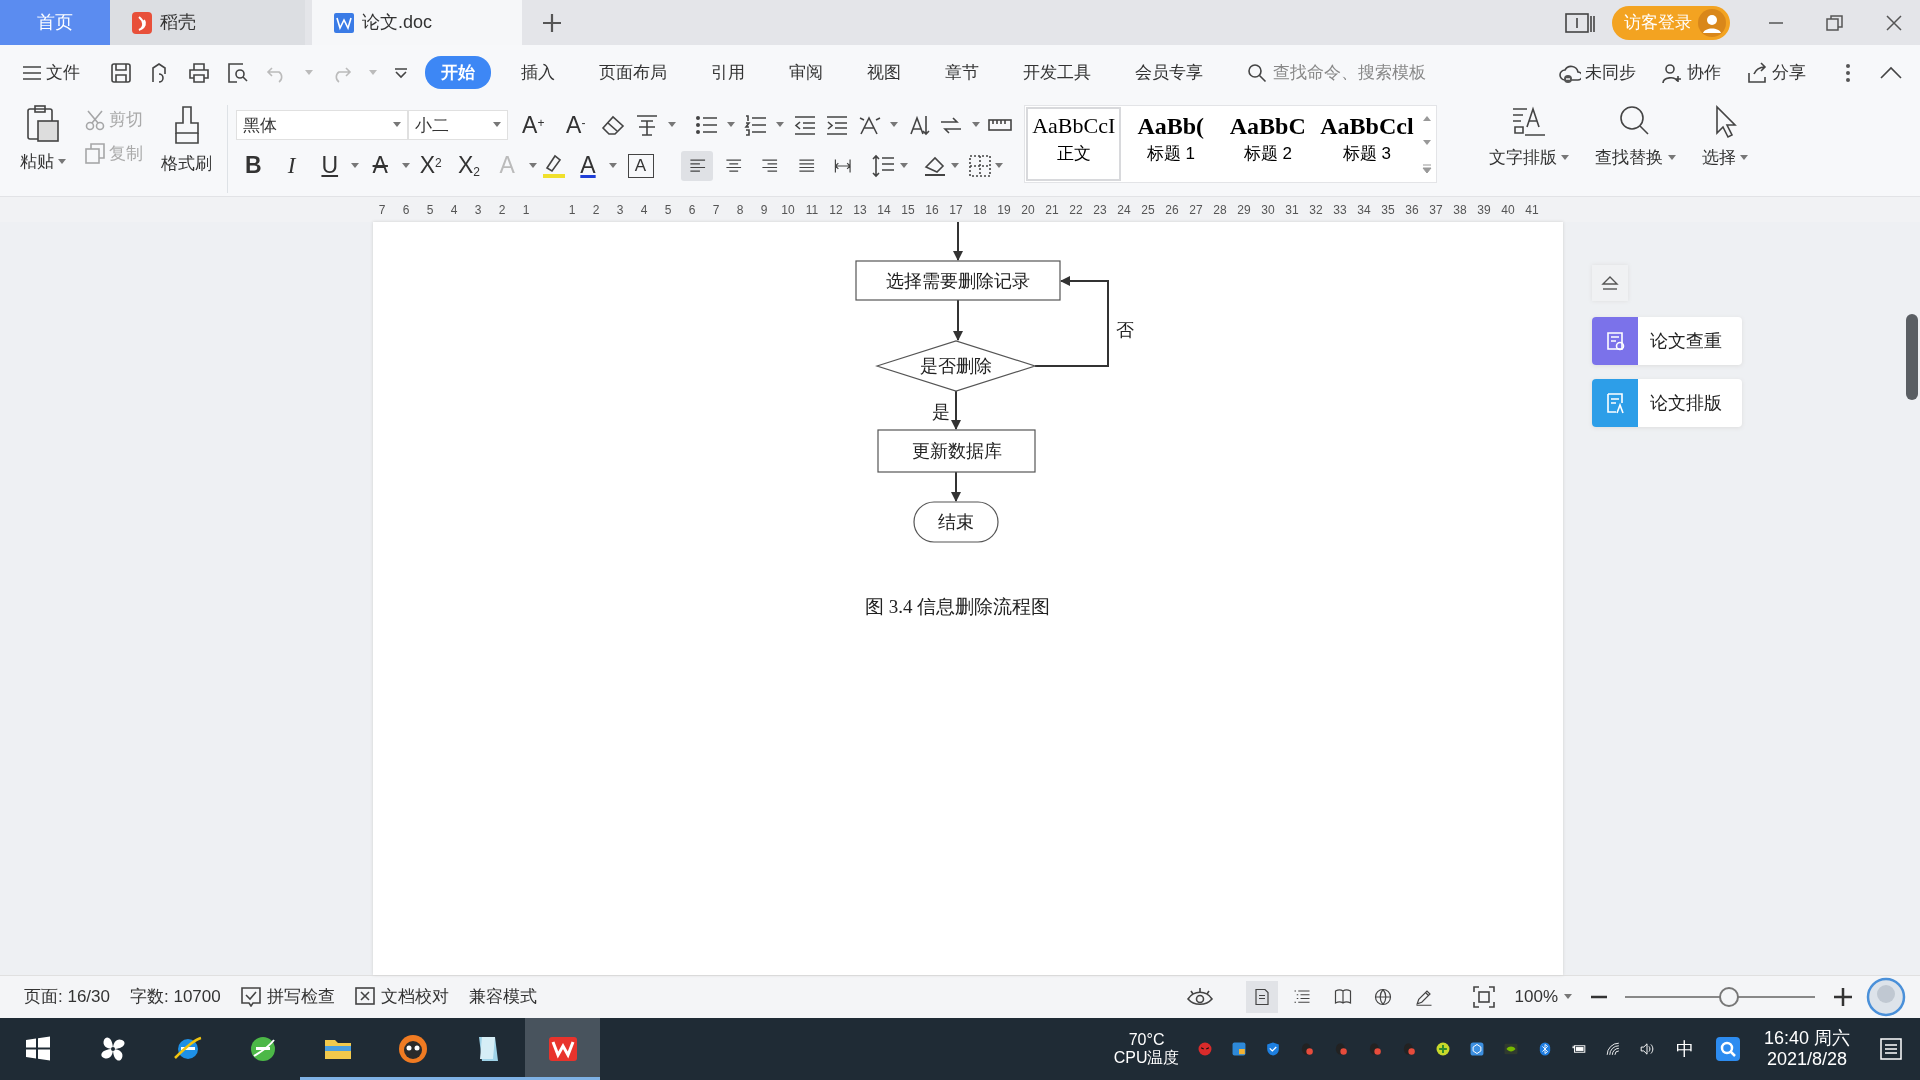 This screenshot has height=1080, width=1920. I want to click on format-painter-button: 格式刷, so click(187, 141).